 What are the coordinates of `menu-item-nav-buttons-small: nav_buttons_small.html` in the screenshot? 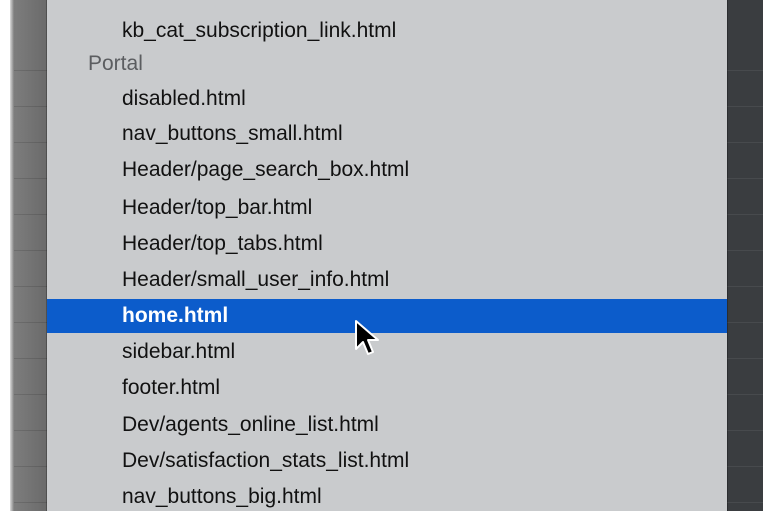 It's located at (387, 134).